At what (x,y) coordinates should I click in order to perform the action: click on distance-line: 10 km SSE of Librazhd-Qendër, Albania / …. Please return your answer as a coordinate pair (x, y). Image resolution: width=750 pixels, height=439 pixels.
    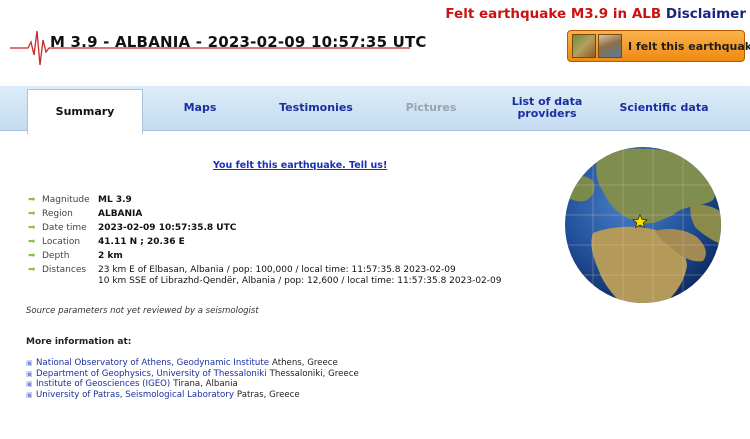
    Looking at the image, I should click on (300, 281).